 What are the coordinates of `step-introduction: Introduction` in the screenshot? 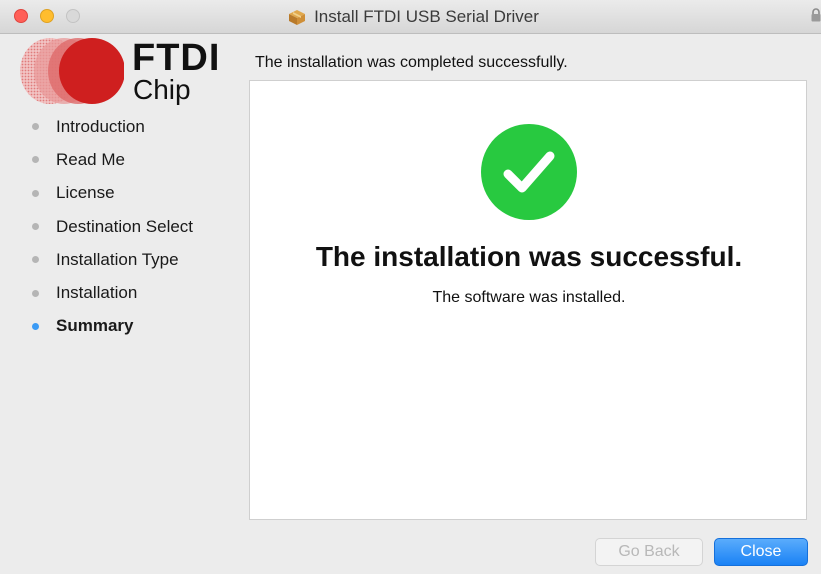 It's located at (125, 126).